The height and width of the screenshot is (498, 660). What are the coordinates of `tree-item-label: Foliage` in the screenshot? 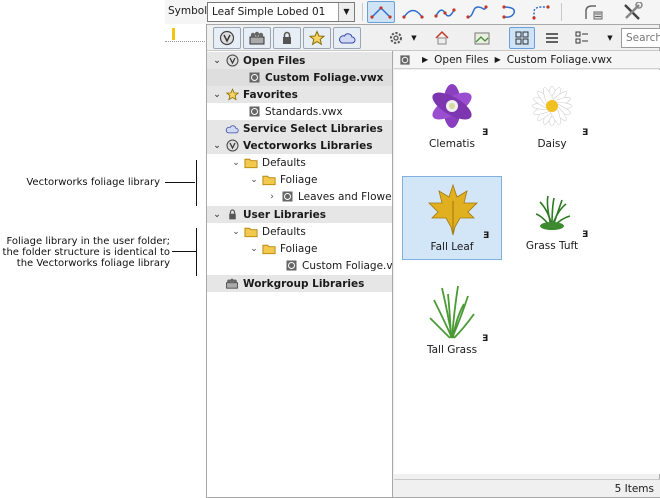 It's located at (299, 248).